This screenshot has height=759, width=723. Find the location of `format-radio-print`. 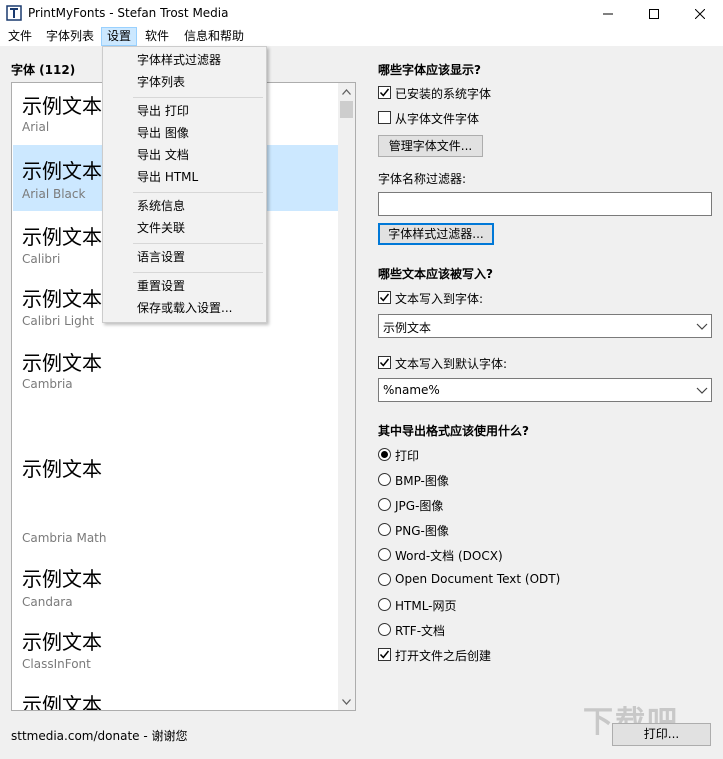

format-radio-print is located at coordinates (384, 454).